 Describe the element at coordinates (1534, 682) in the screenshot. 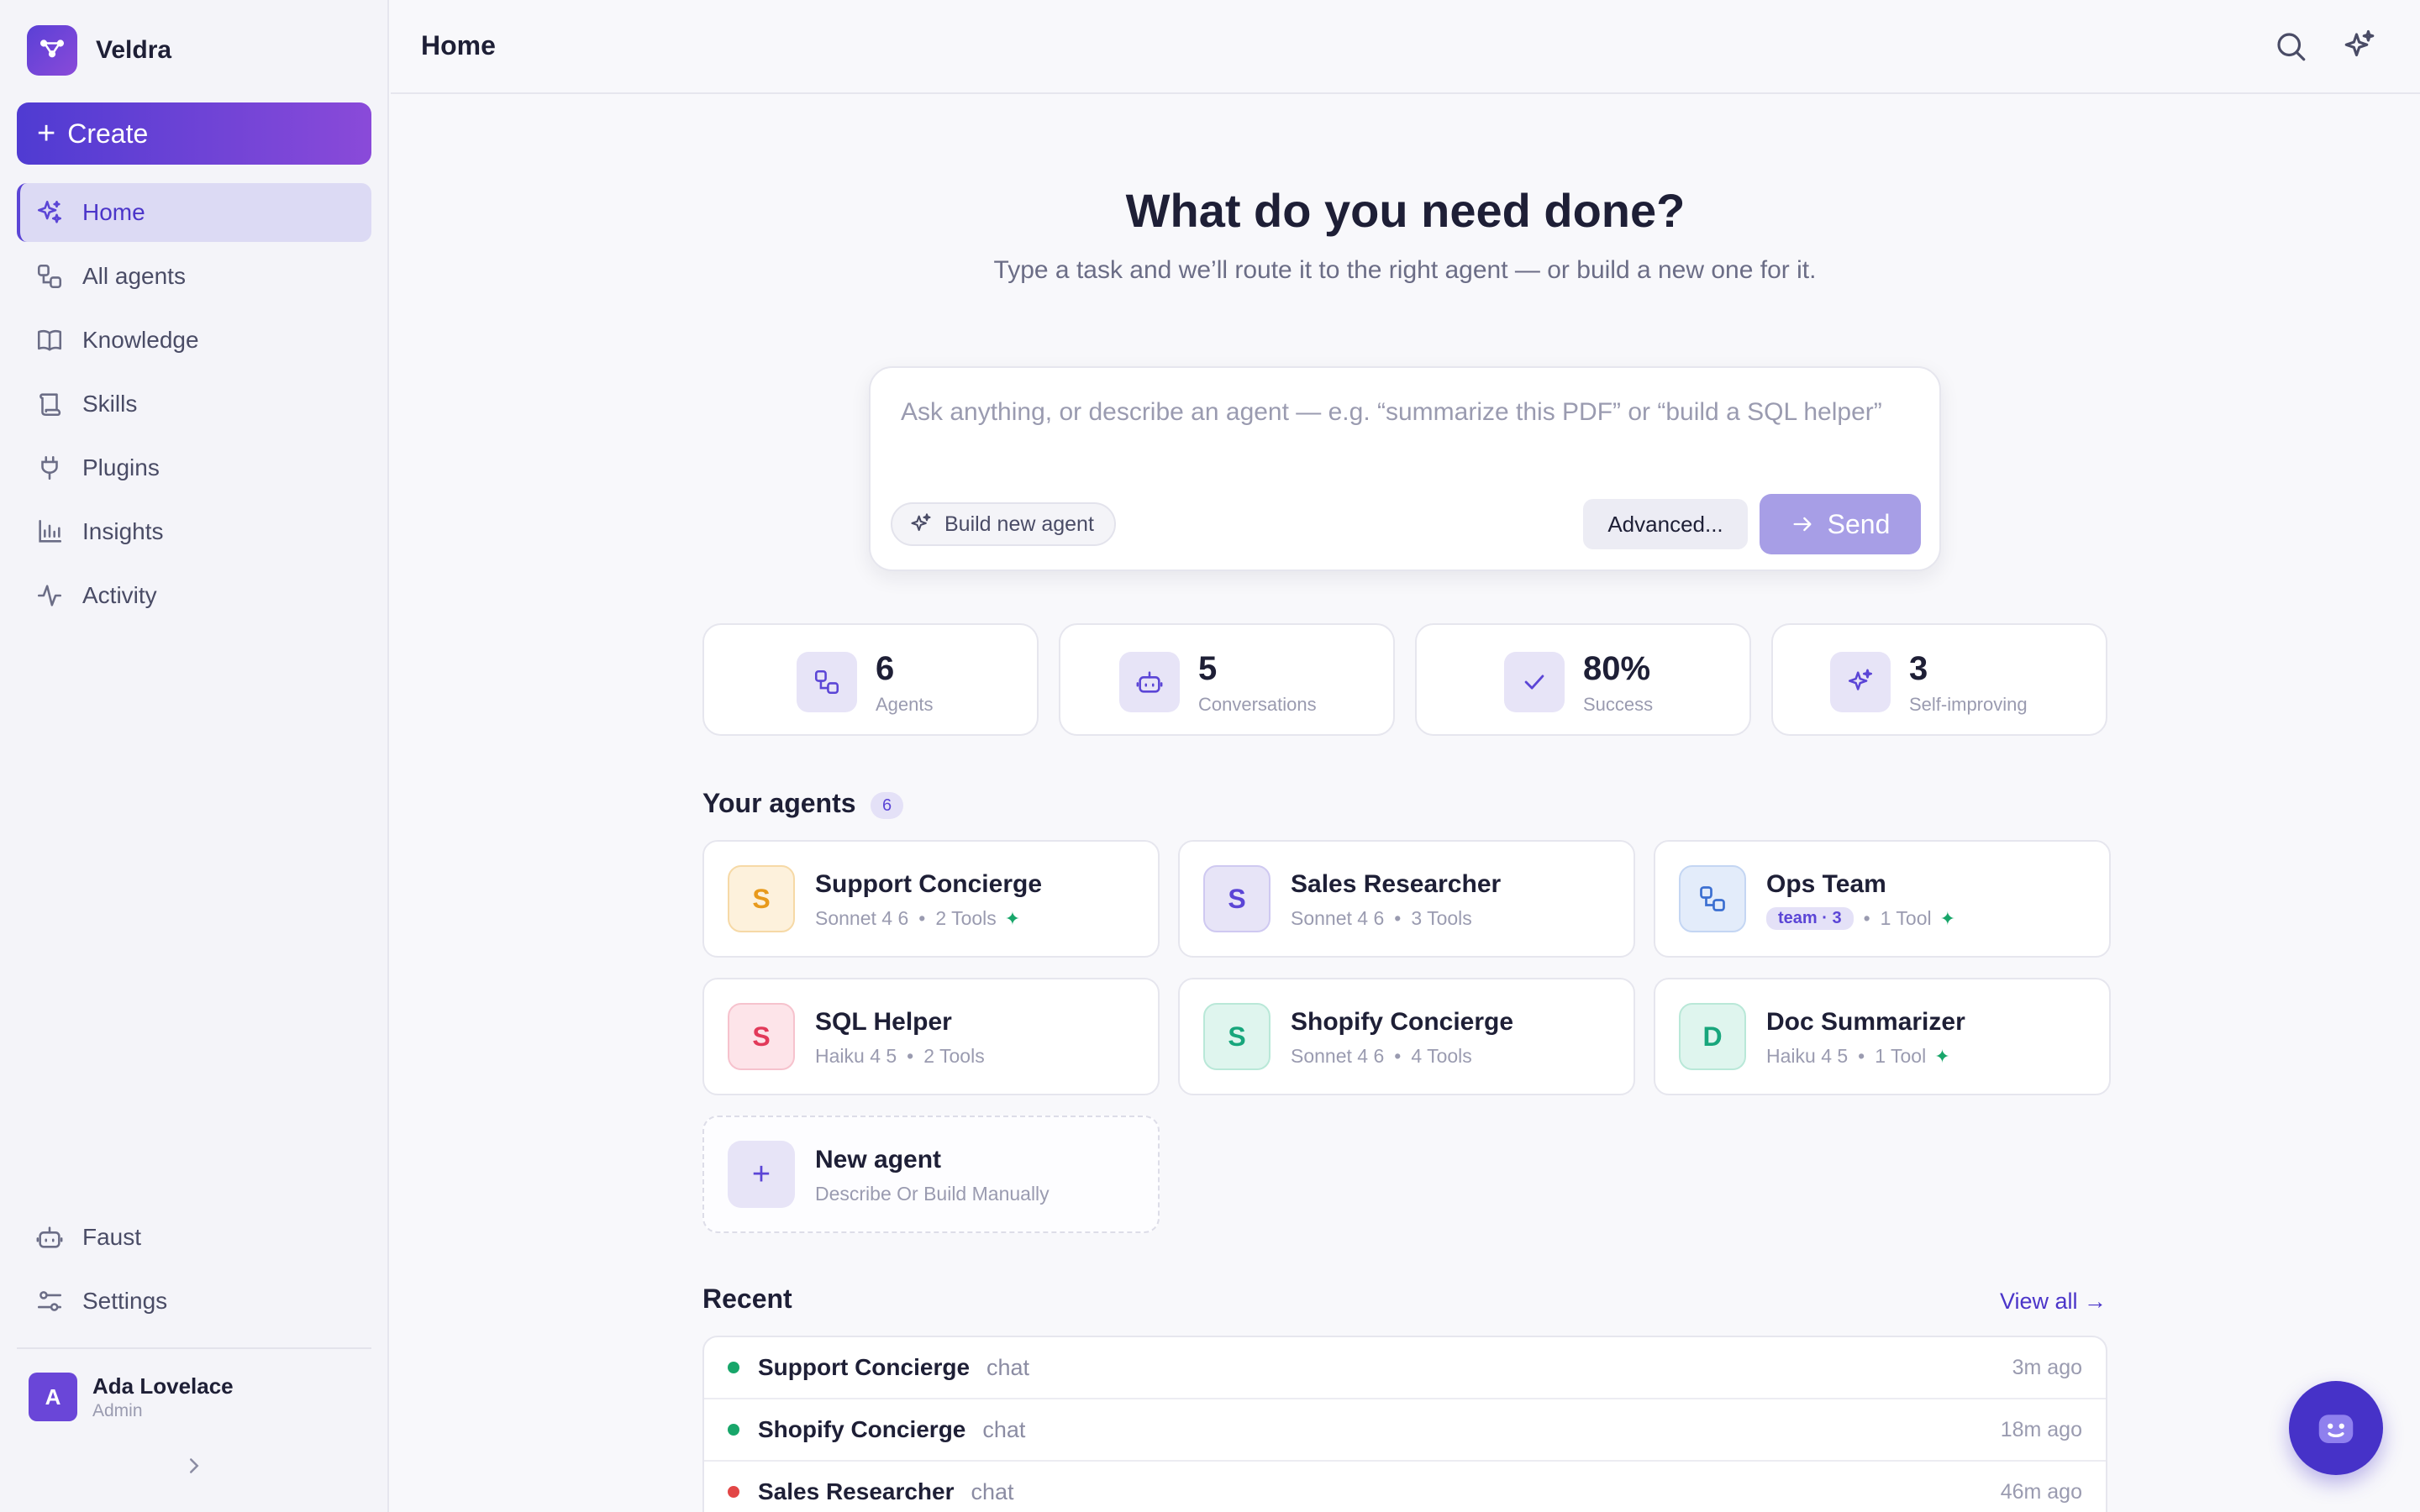

I see `check-icon` at that location.